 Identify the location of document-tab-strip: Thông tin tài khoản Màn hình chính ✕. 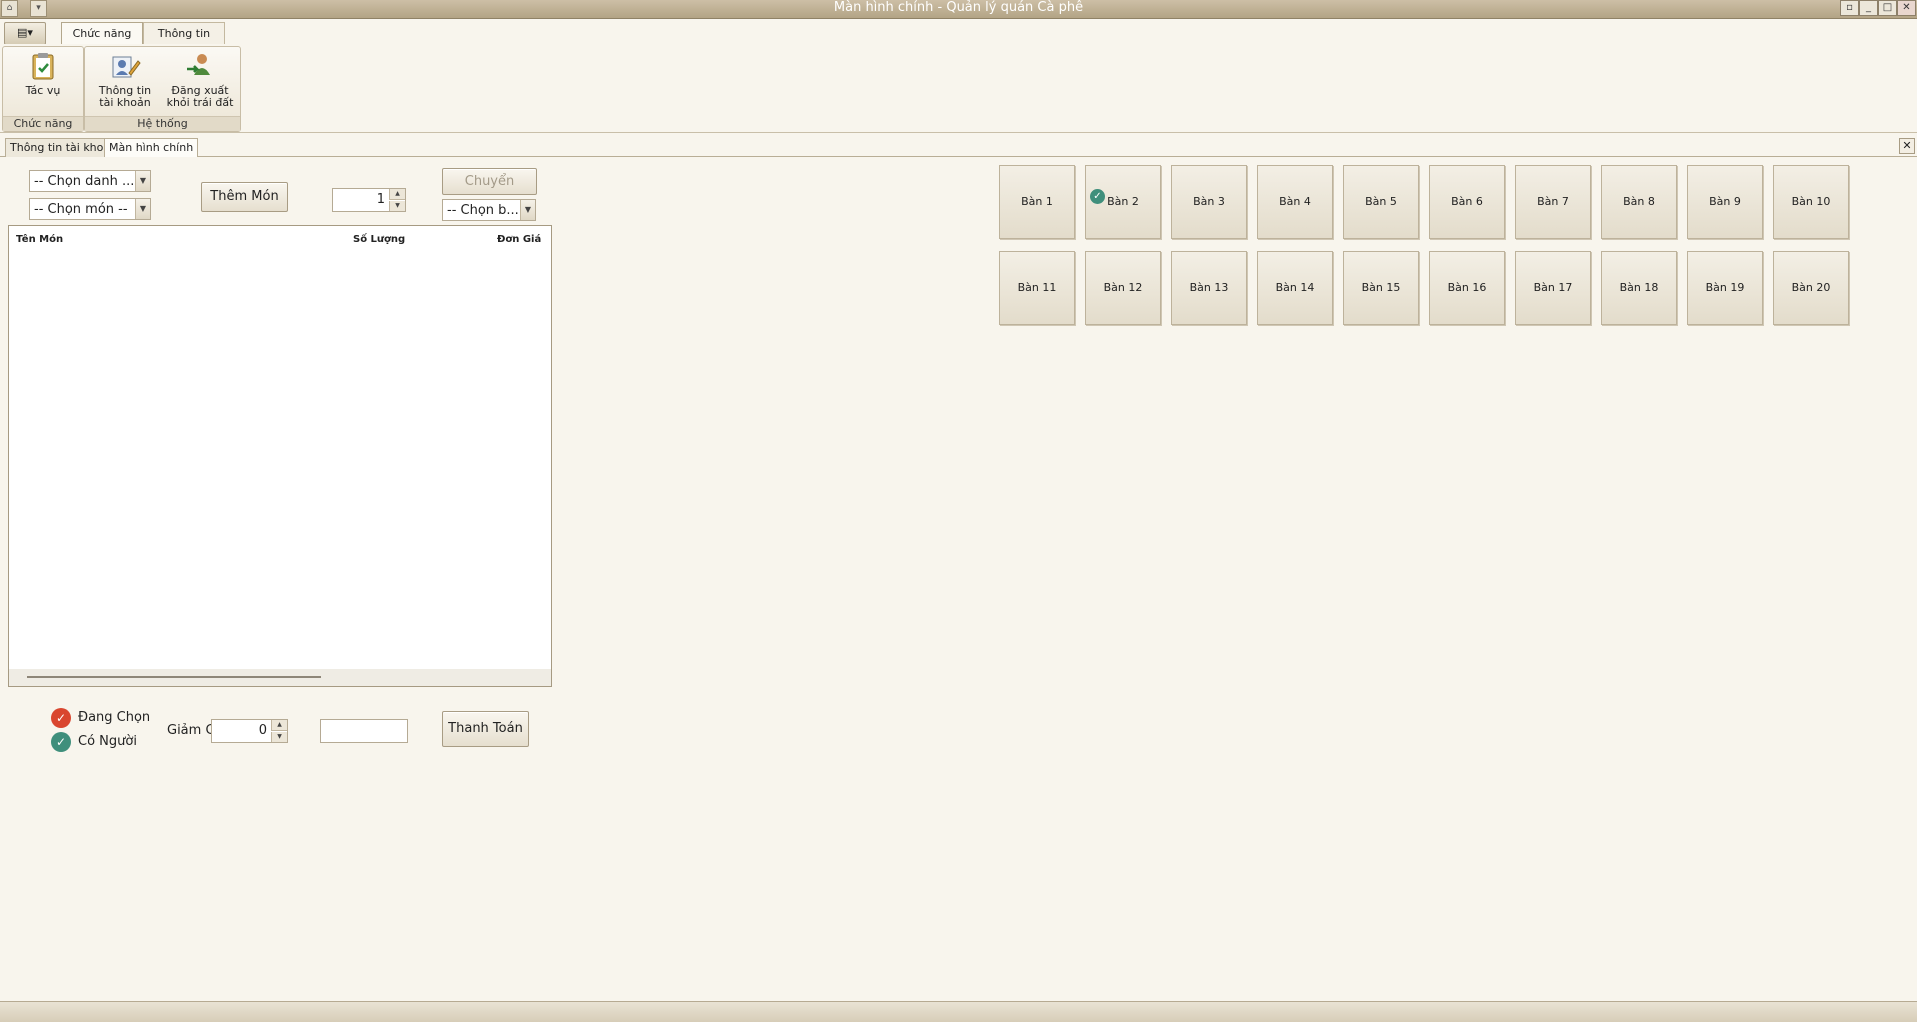
(958, 146).